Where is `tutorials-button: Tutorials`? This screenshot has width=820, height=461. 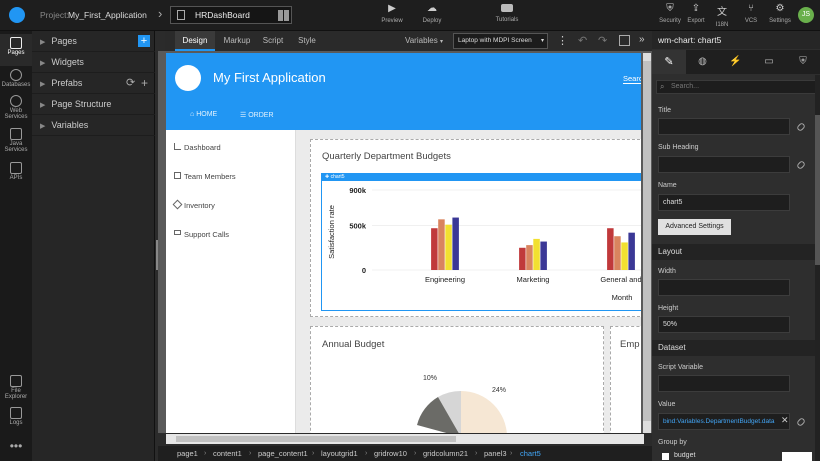
tutorials-button: Tutorials is located at coordinates (507, 13).